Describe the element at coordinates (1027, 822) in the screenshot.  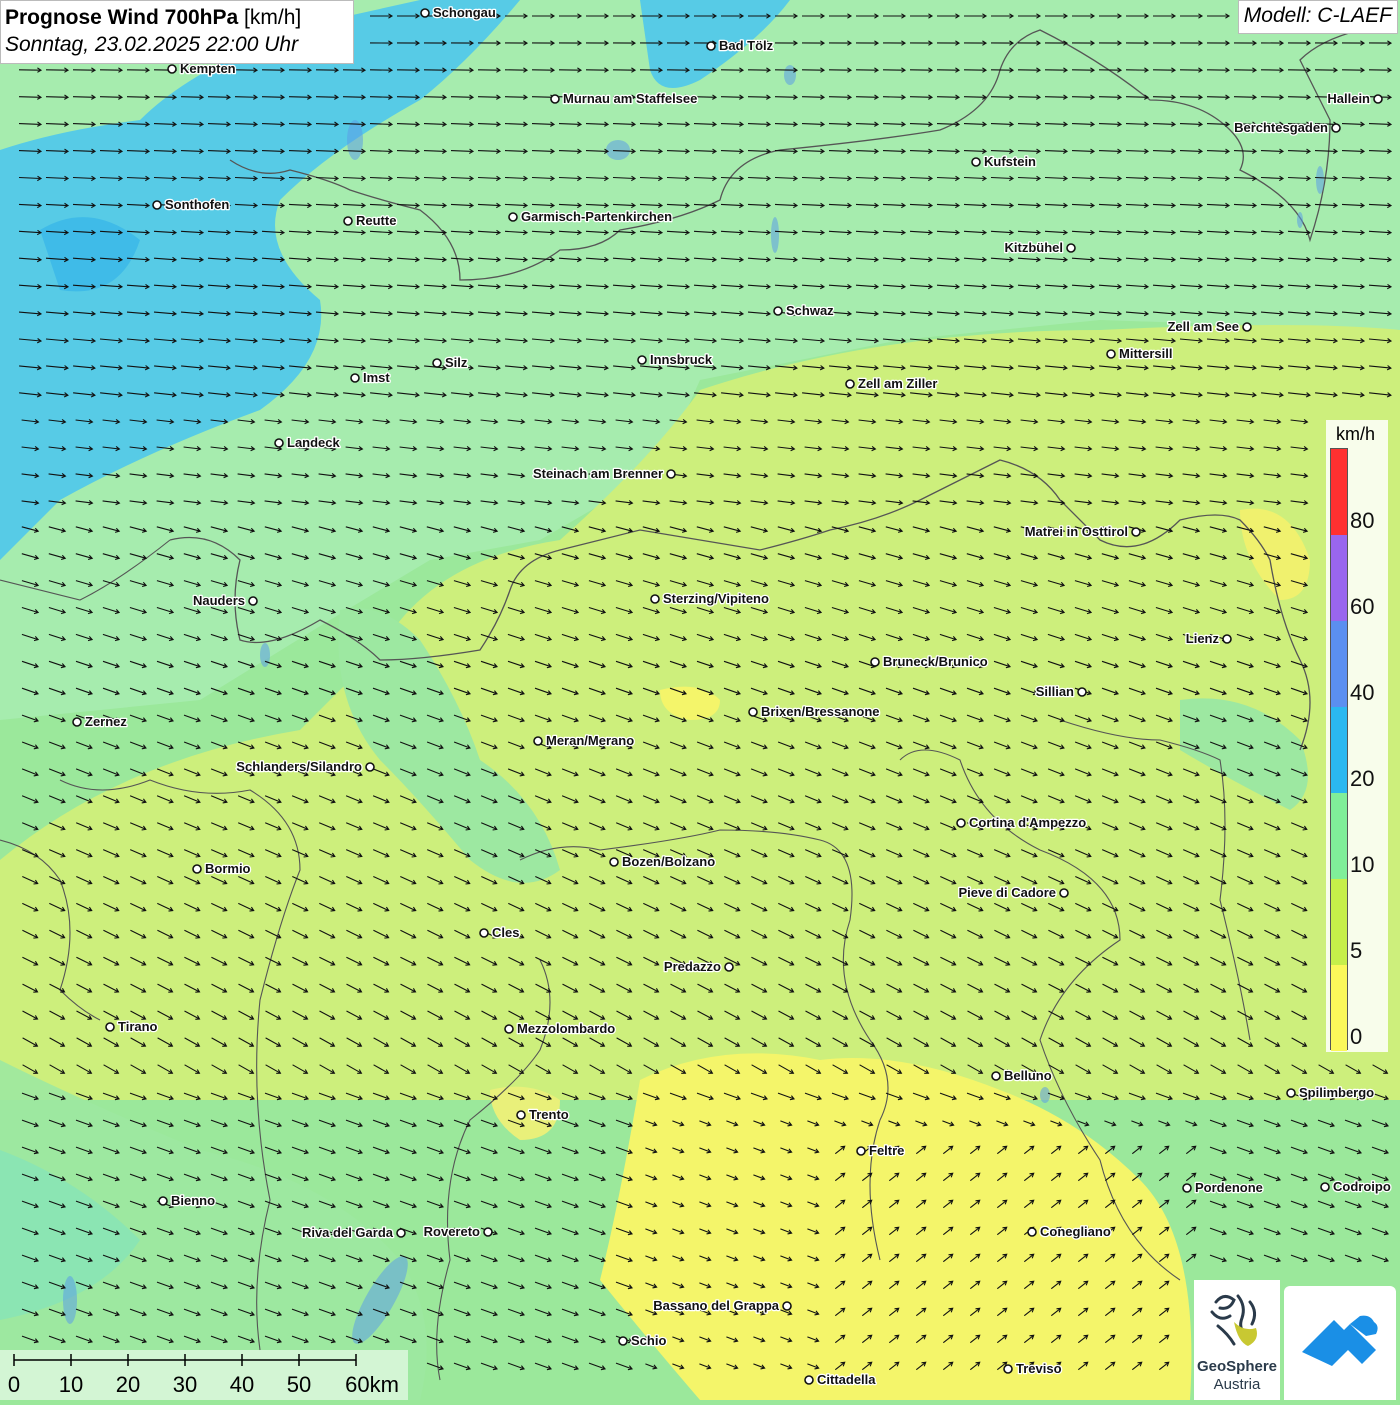
I see `city-label: Cortina d'Ampezzo` at that location.